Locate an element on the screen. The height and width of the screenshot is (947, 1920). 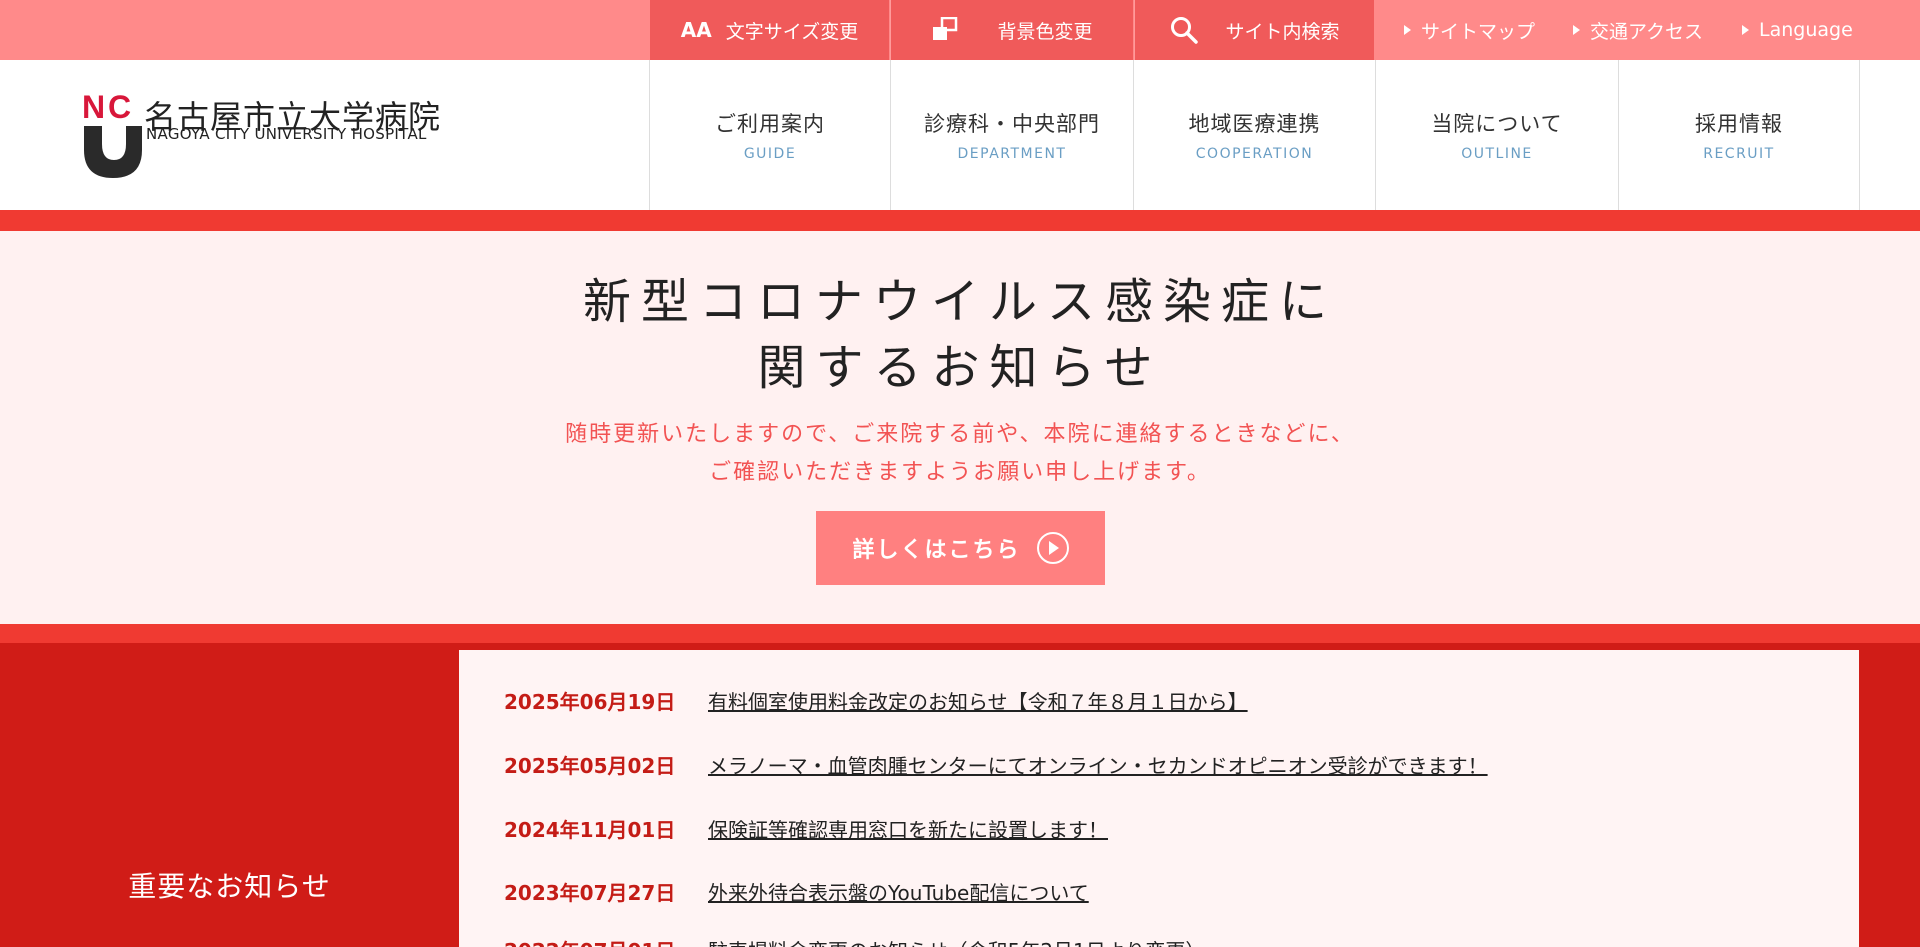
news-item: 2022年07月01日 駐車場料金変更のお知らせ（令和5年2月1日より変更） is located at coordinates (854, 941).